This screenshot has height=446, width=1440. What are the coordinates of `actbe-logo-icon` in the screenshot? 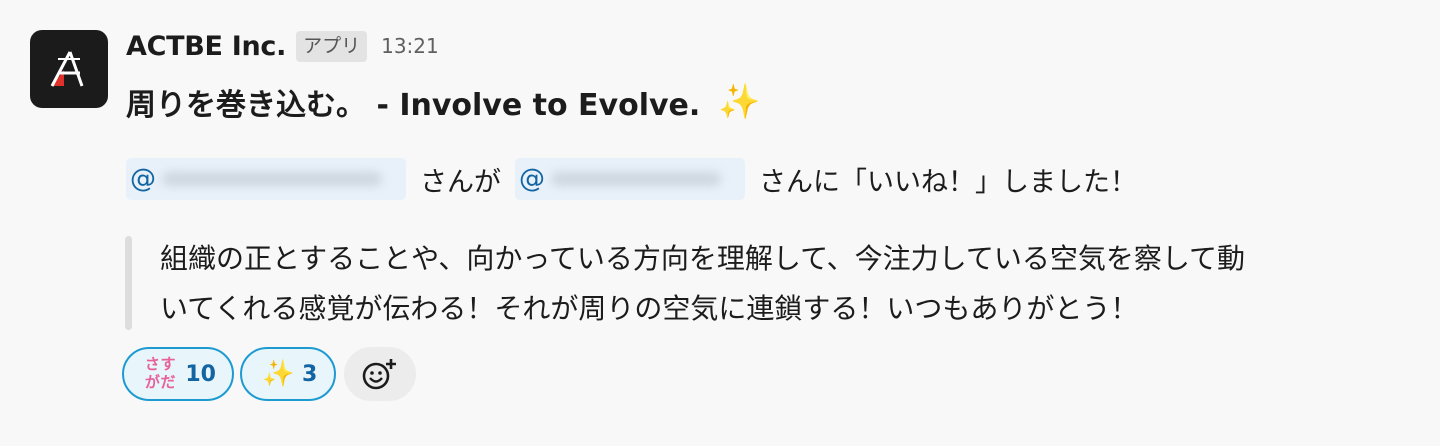 It's located at (67, 69).